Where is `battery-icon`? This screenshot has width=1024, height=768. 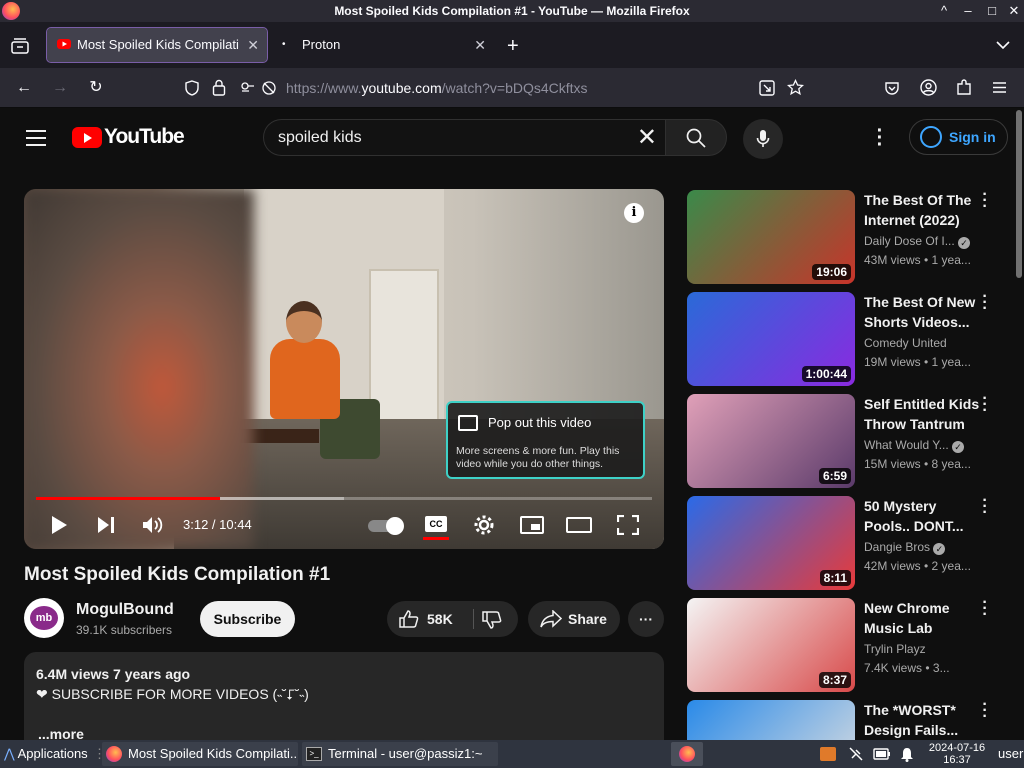
battery-icon is located at coordinates (882, 754).